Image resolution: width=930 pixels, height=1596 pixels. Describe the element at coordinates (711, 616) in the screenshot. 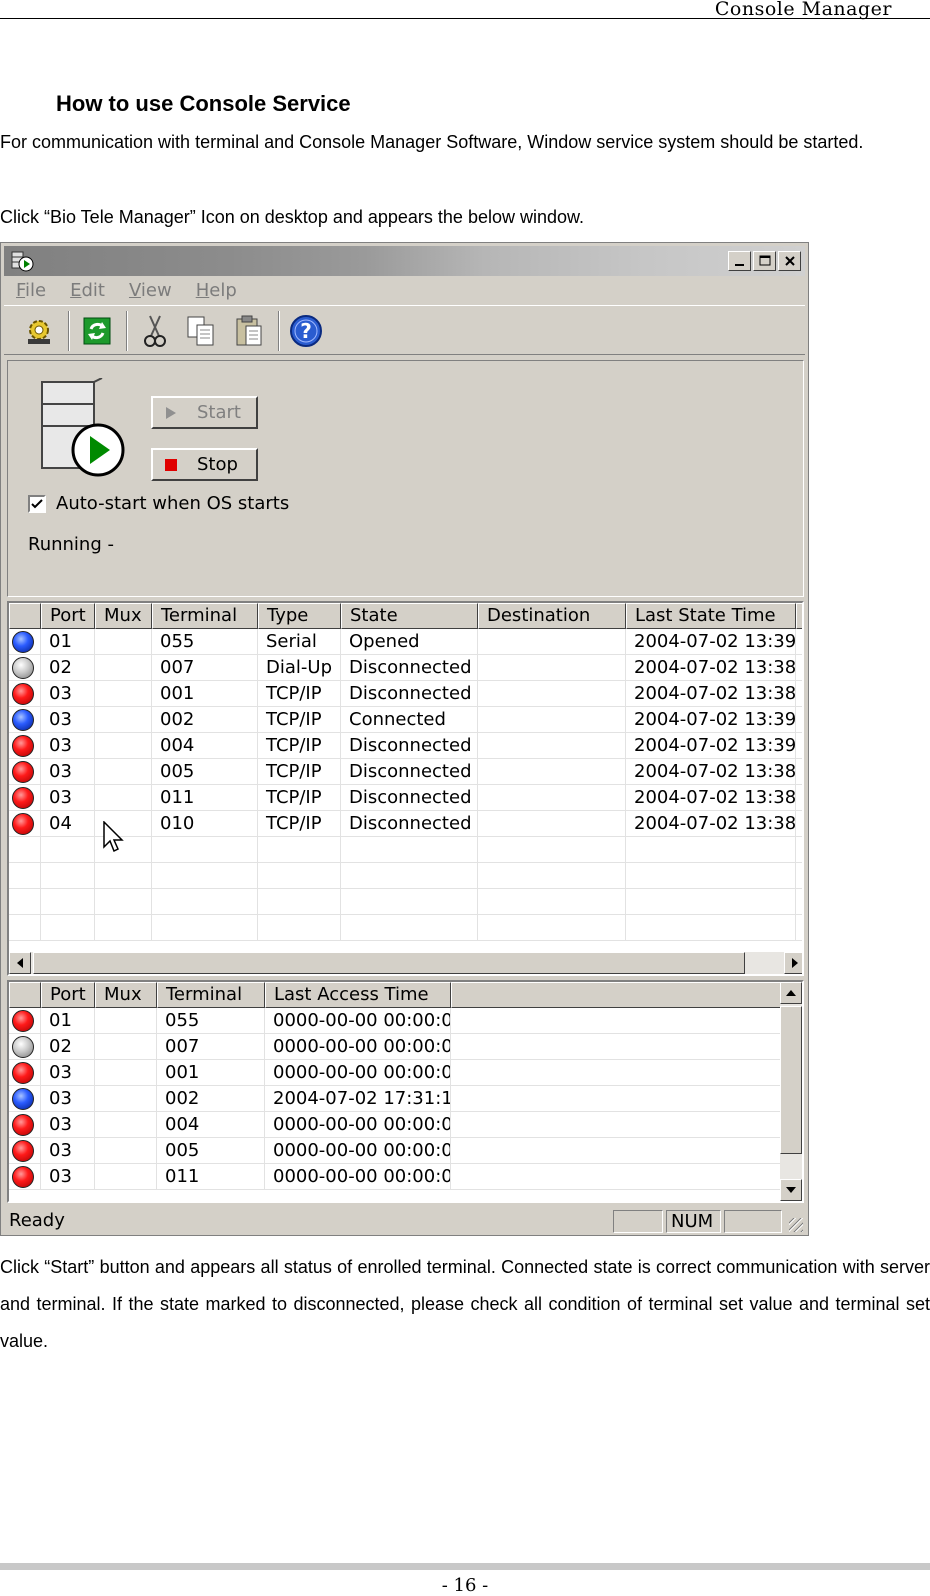

I see `column-header-last-state-time: Last State Time` at that location.